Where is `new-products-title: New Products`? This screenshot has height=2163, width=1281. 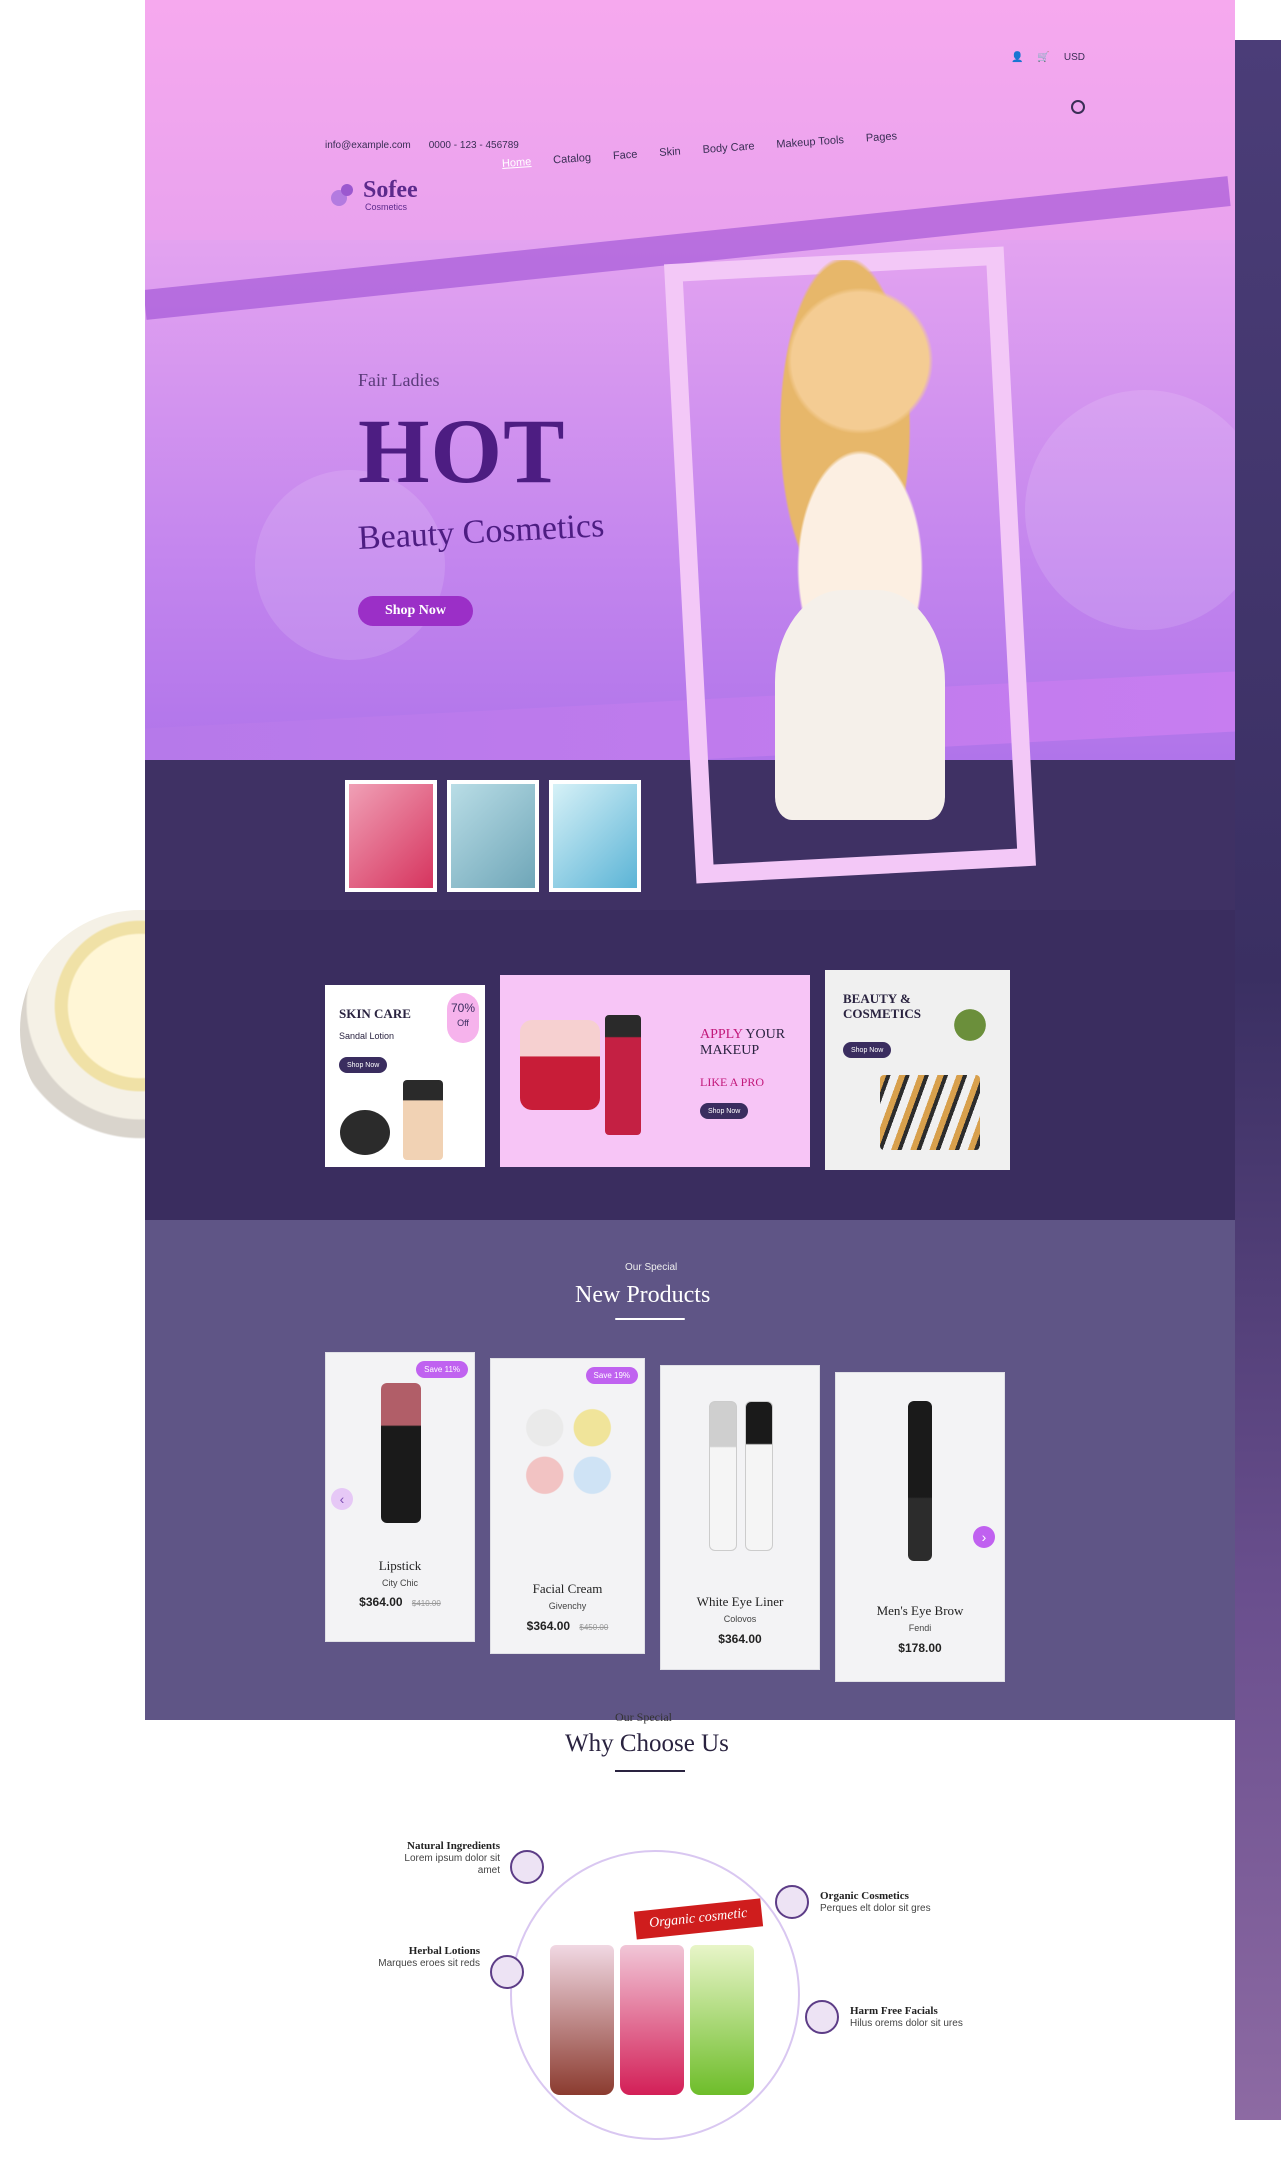
new-products-title: New Products is located at coordinates (643, 1295).